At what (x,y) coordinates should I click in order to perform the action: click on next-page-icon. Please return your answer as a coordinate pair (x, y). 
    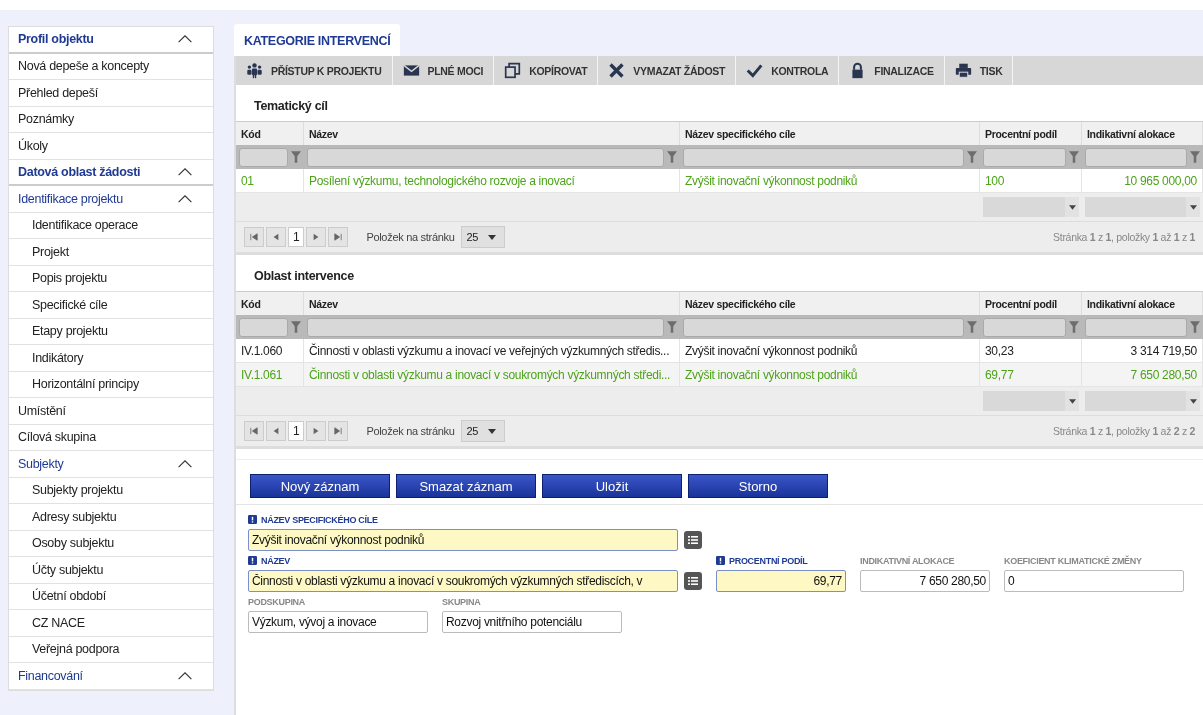
    Looking at the image, I should click on (316, 431).